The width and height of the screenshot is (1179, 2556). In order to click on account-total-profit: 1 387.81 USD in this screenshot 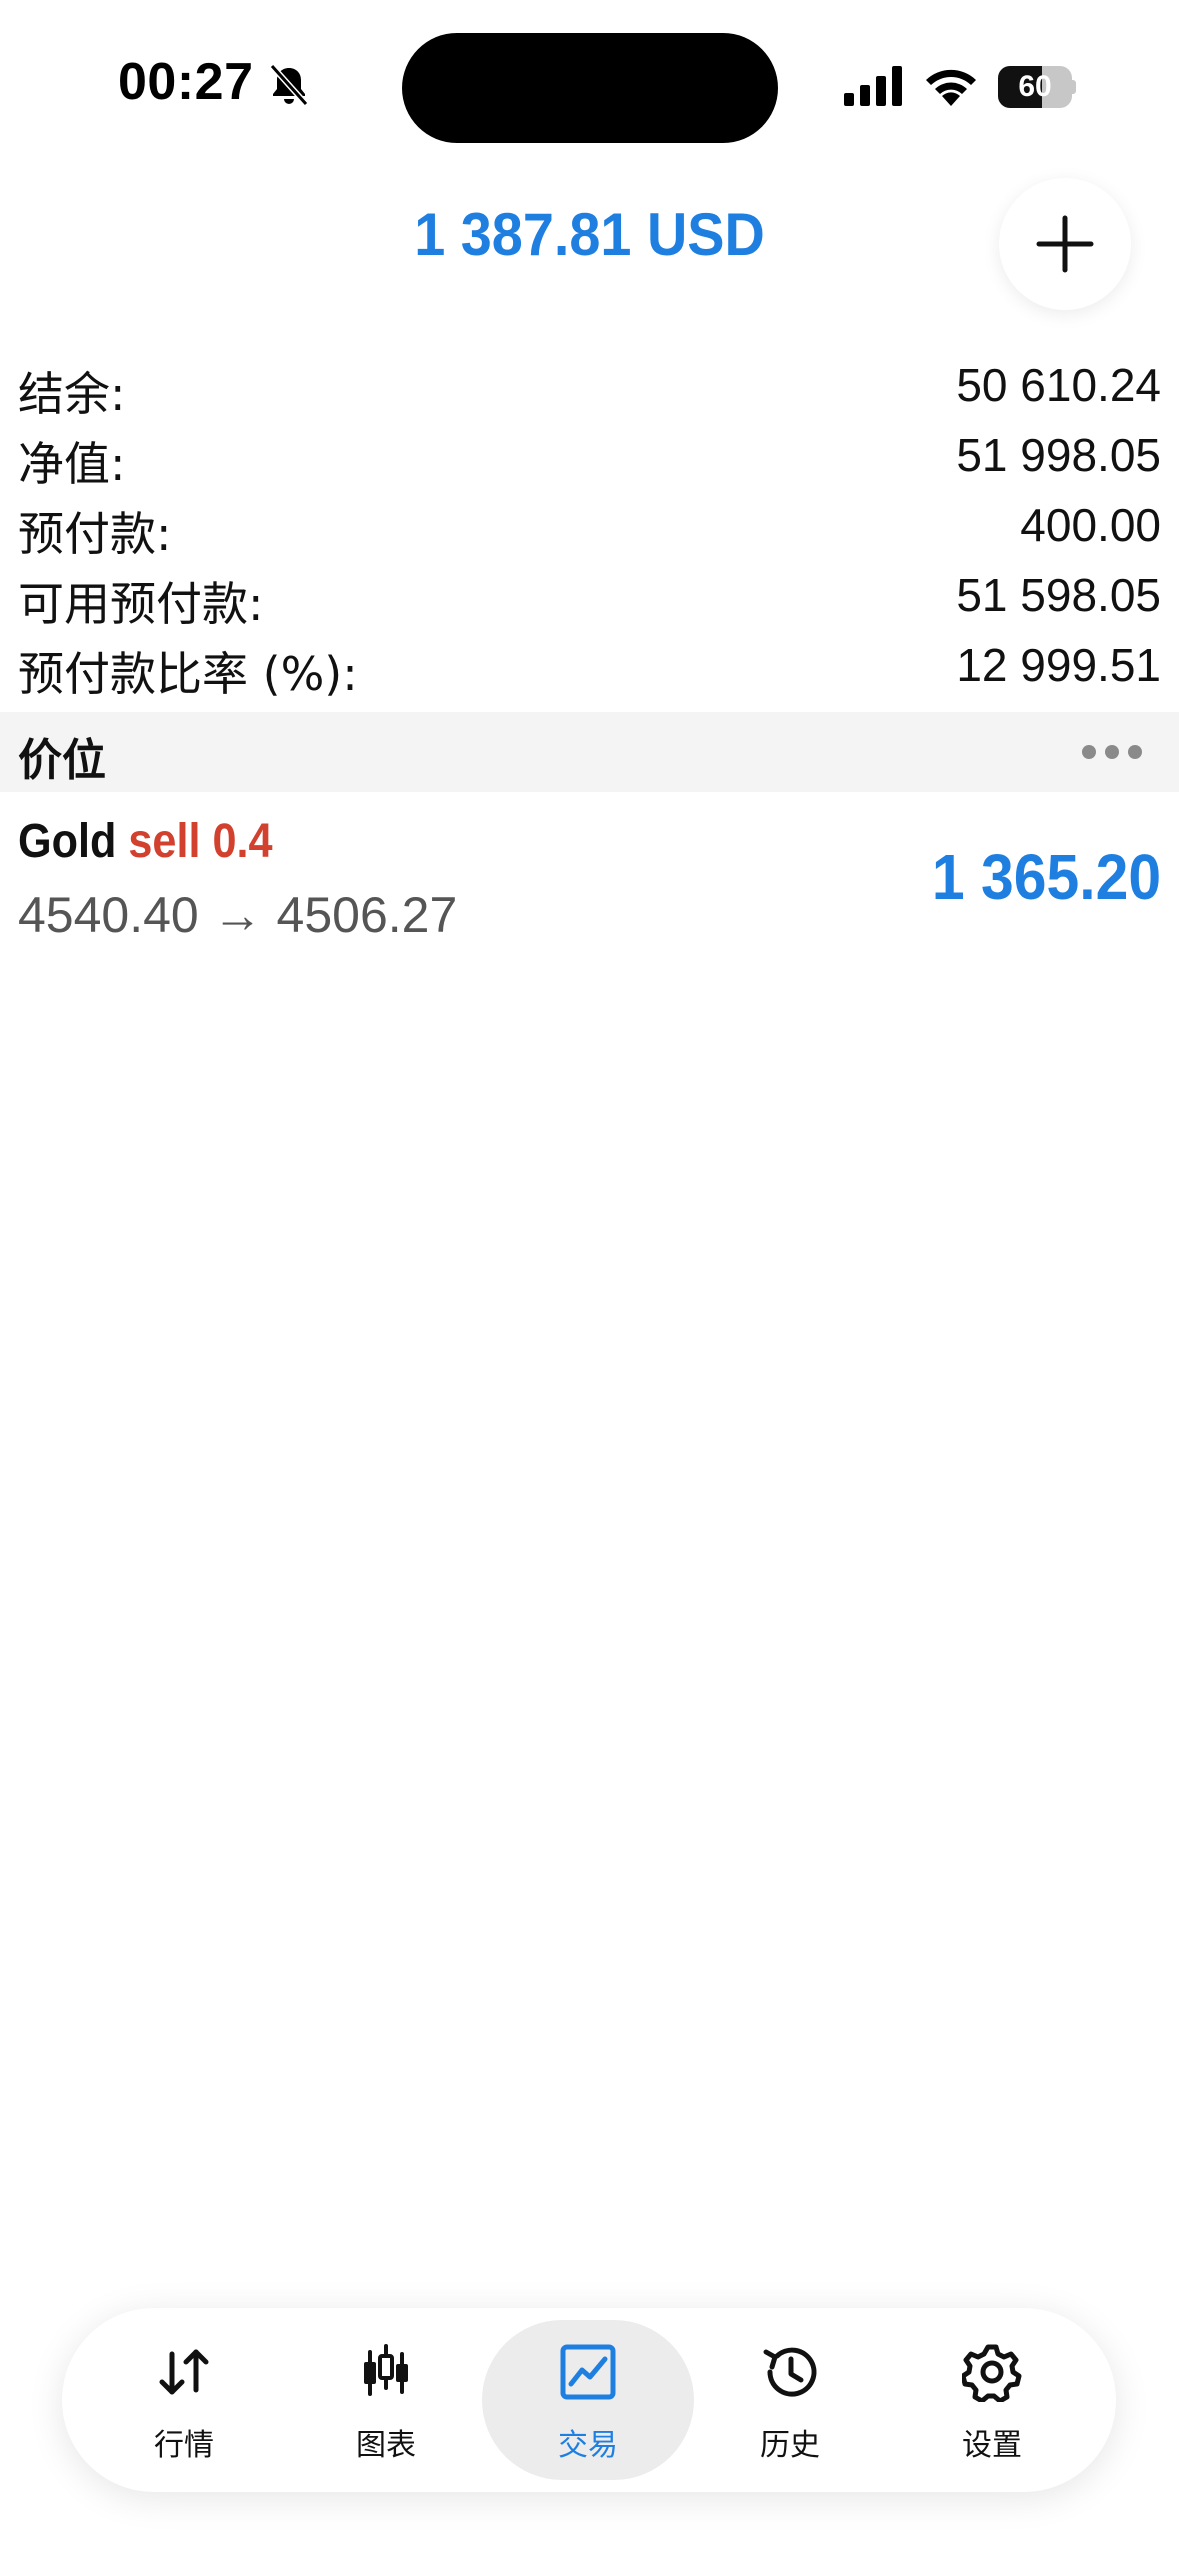, I will do `click(589, 234)`.